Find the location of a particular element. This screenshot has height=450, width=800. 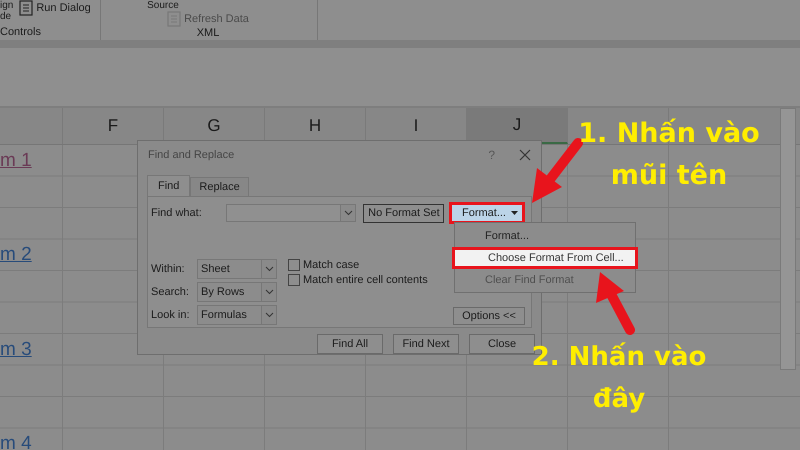

dropdown: By Rows is located at coordinates (237, 292).